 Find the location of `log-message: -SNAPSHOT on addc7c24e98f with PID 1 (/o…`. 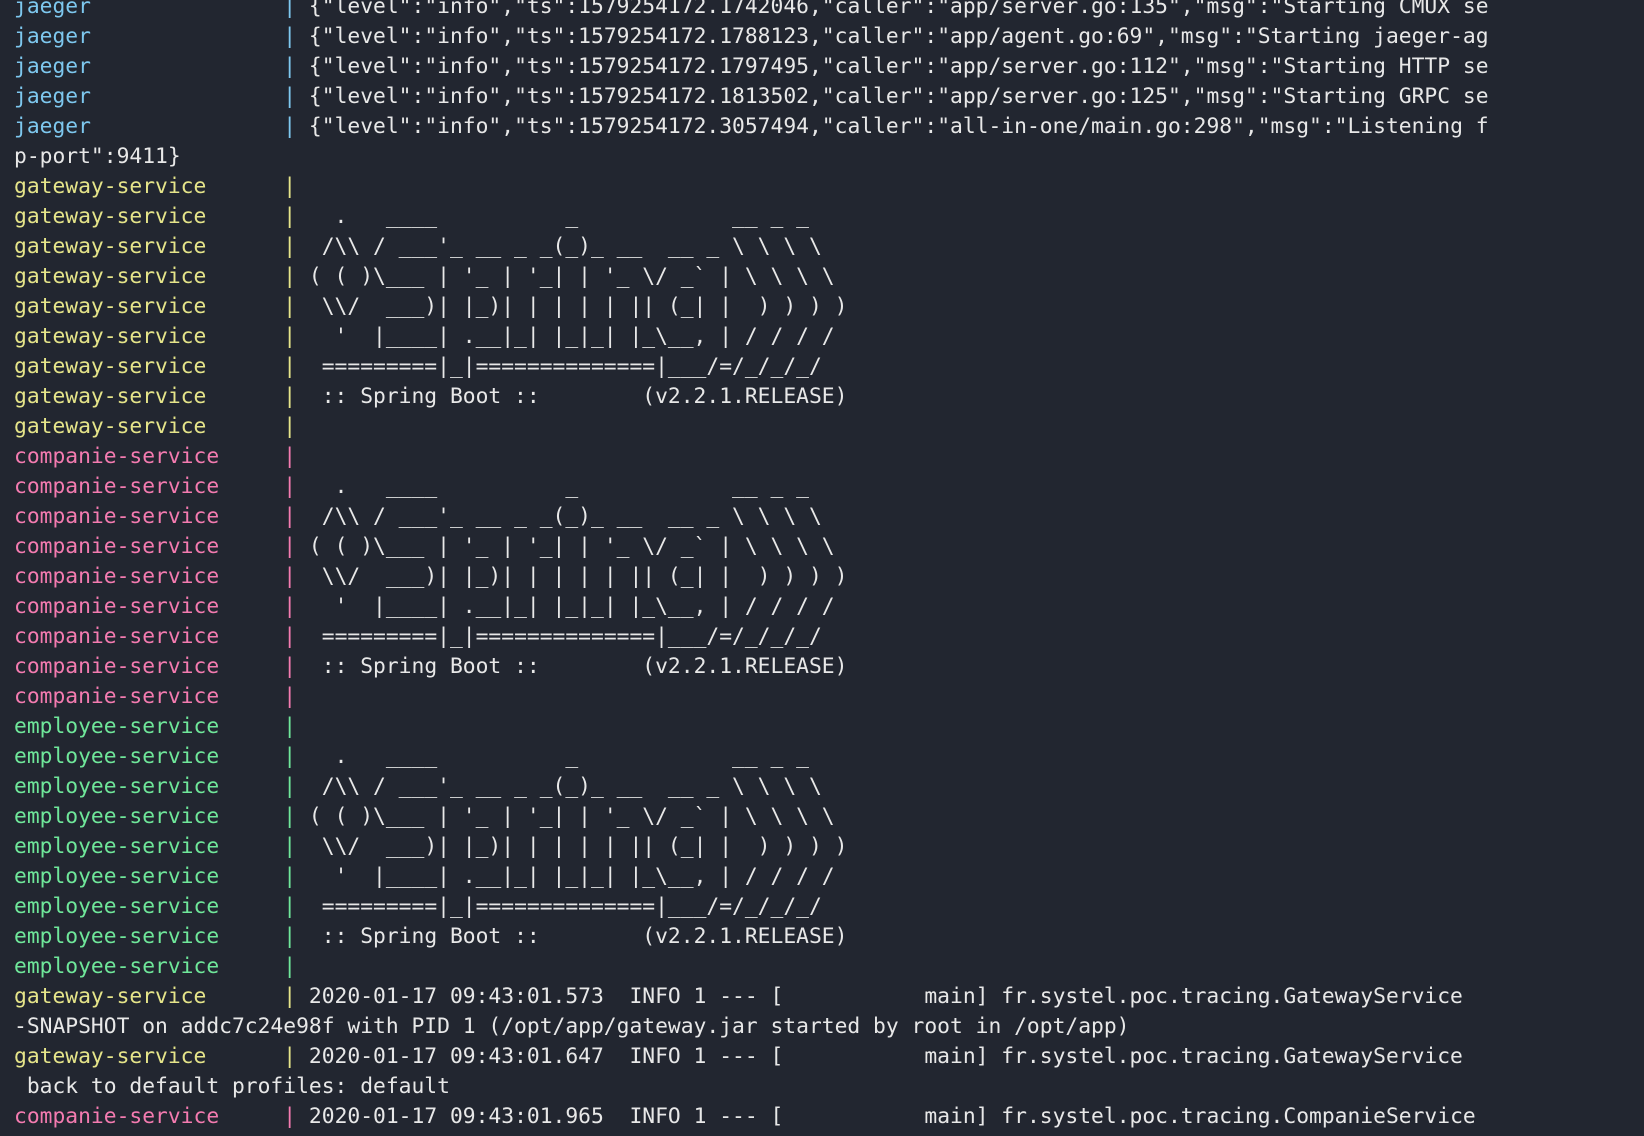

log-message: -SNAPSHOT on addc7c24e98f with PID 1 (/o… is located at coordinates (572, 1026).